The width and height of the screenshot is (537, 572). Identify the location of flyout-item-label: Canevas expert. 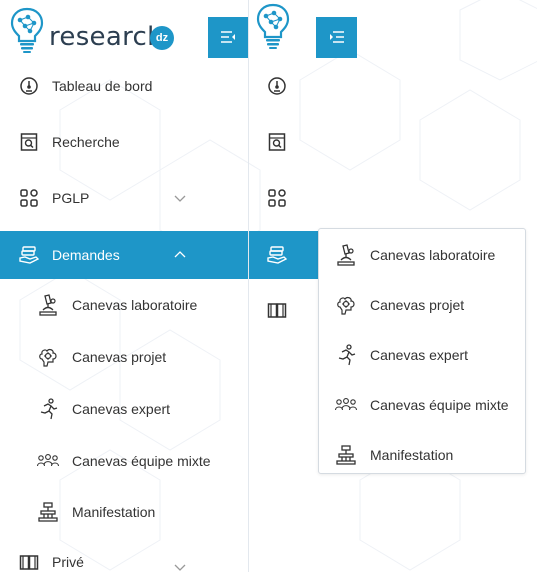
(419, 355).